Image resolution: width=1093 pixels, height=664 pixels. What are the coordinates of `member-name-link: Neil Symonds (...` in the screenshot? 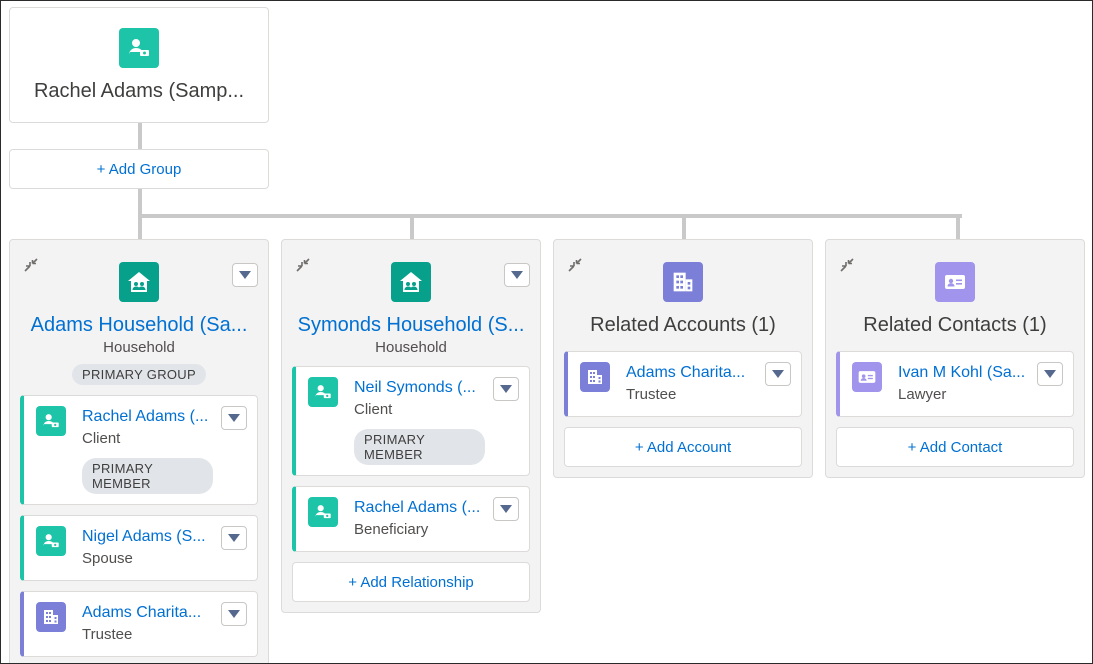 It's located at (419, 388).